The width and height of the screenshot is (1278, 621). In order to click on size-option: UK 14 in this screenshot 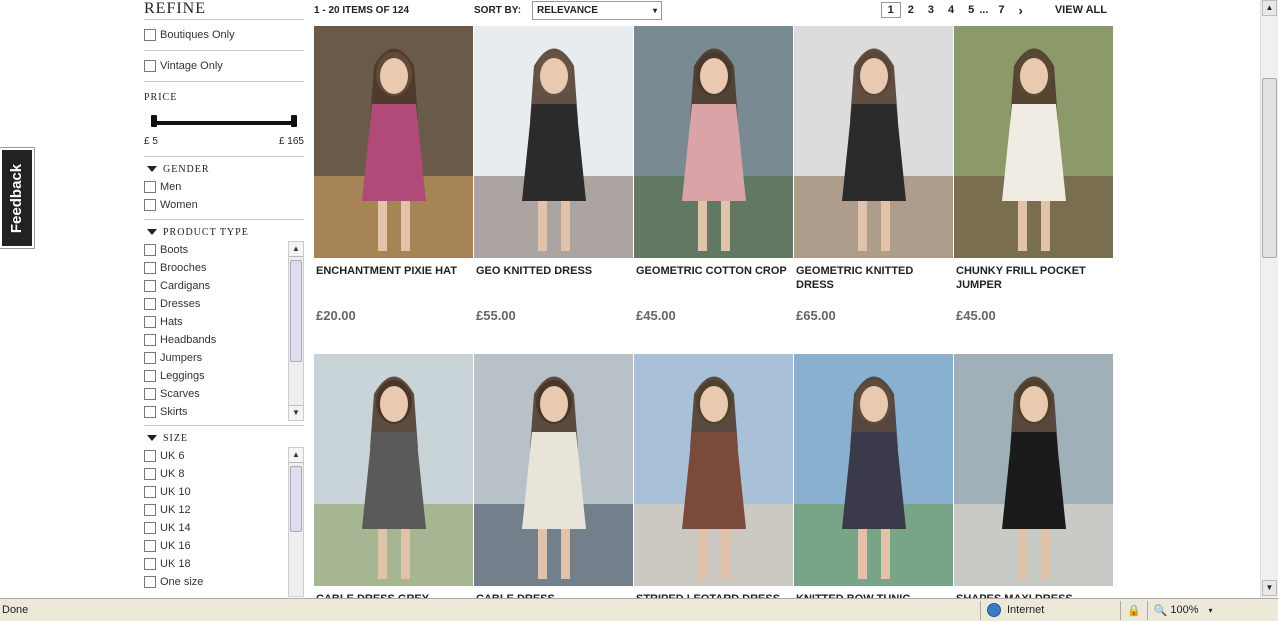, I will do `click(215, 528)`.